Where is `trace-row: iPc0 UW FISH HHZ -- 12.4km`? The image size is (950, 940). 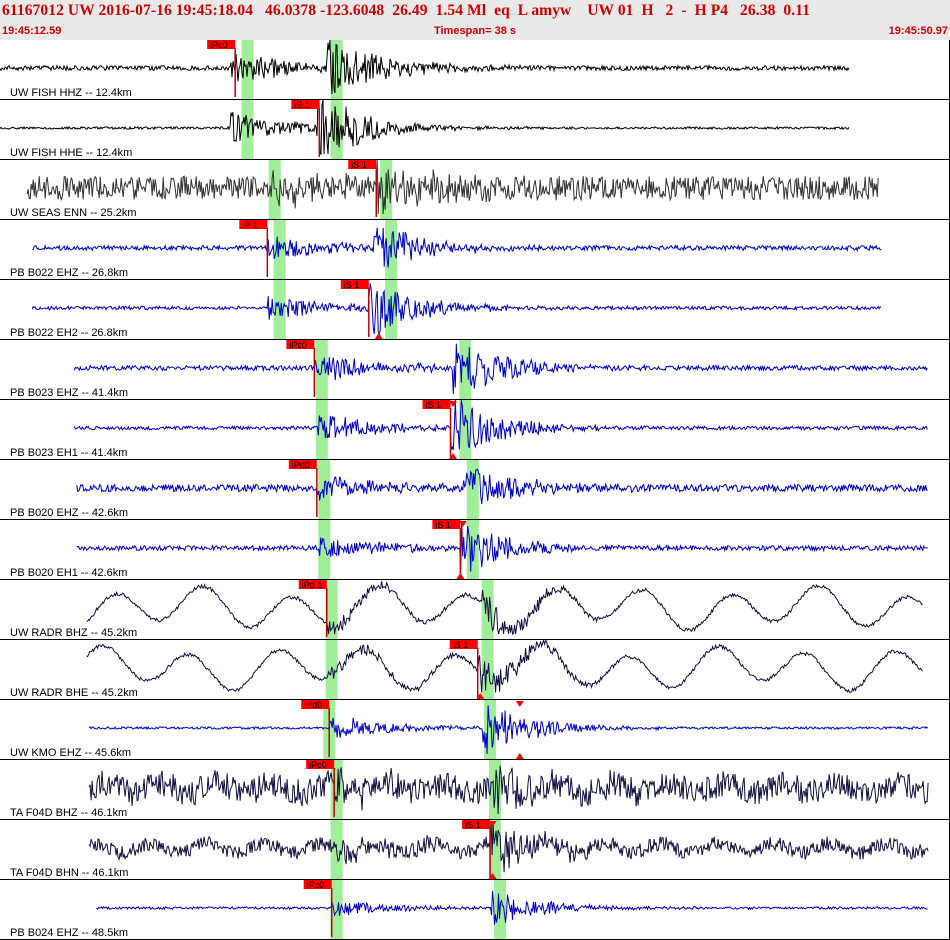 trace-row: iPc0 UW FISH HHZ -- 12.4km is located at coordinates (475, 70).